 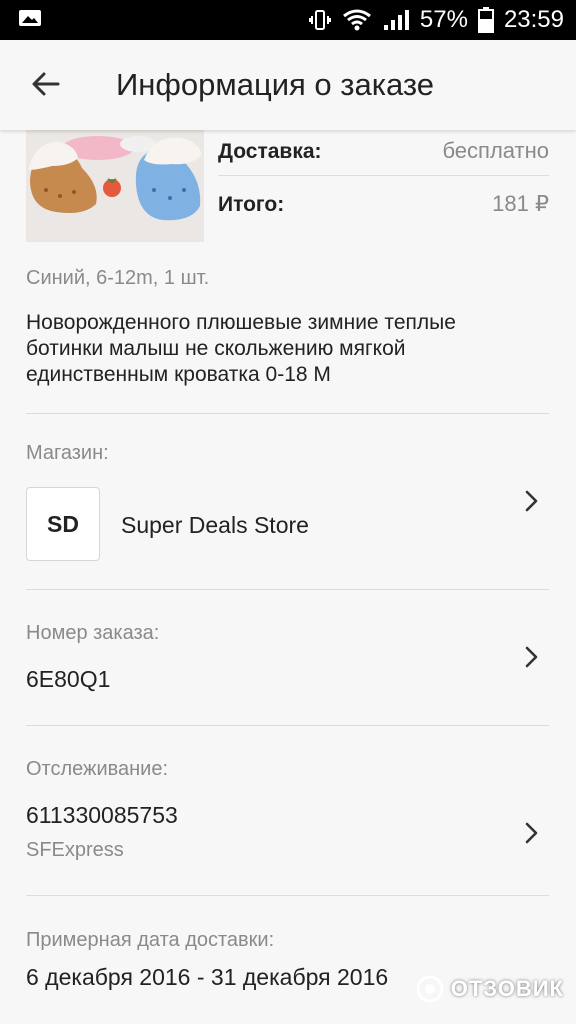 I want to click on watermark-logo-icon, so click(x=430, y=989).